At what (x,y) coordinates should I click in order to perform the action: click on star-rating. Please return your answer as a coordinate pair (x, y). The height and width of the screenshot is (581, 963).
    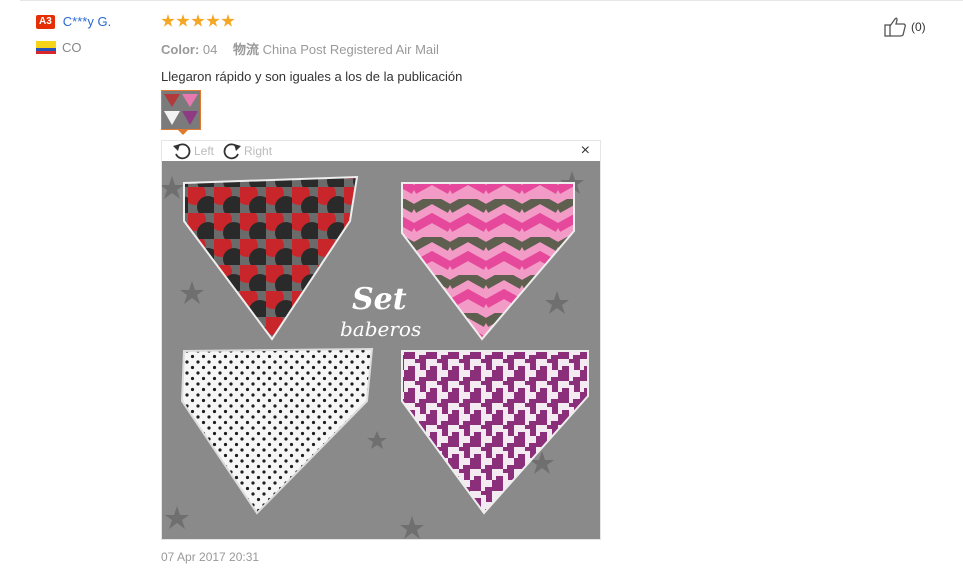
    Looking at the image, I should click on (541, 22).